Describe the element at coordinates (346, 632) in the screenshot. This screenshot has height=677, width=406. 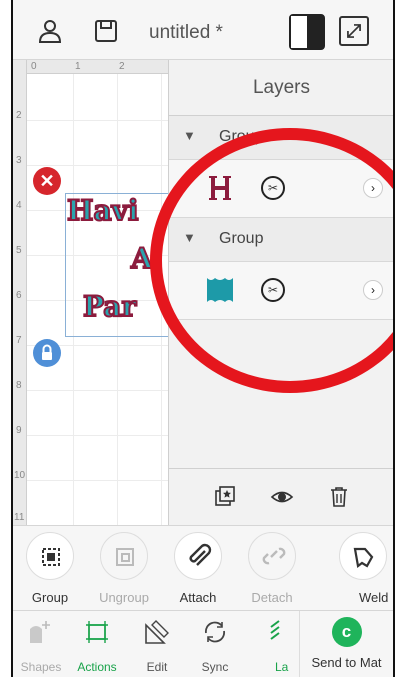
I see `cricut-go-icon: c` at that location.